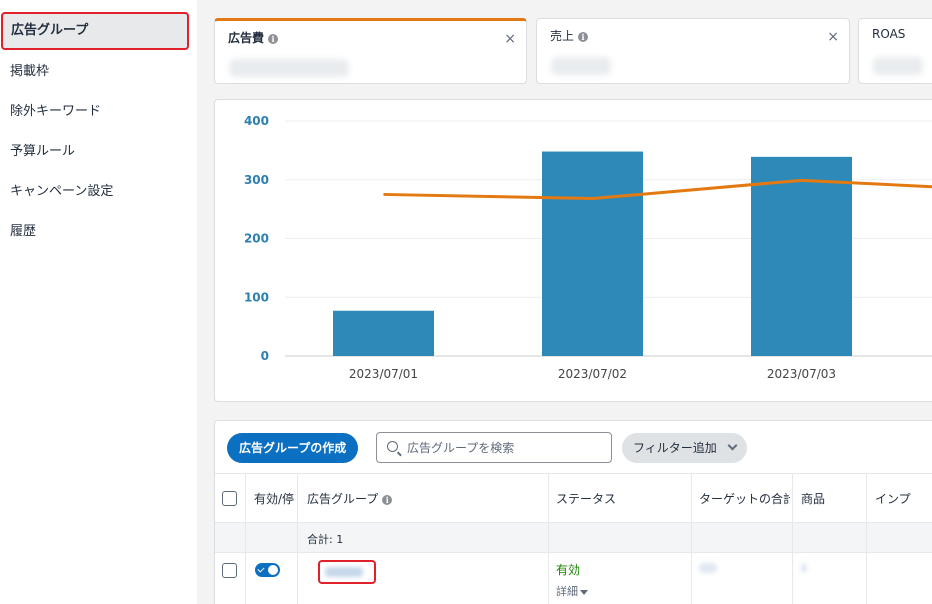 Image resolution: width=932 pixels, height=604 pixels. Describe the element at coordinates (804, 568) in the screenshot. I see `products-redacted` at that location.